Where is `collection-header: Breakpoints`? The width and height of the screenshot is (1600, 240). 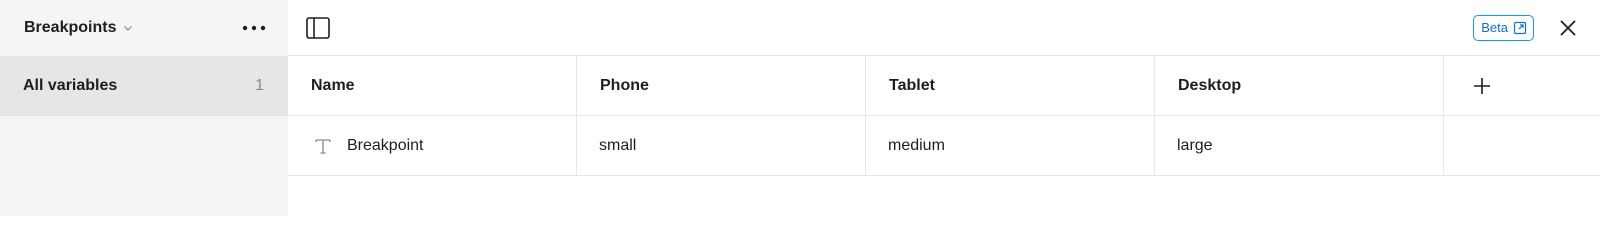
collection-header: Breakpoints is located at coordinates (144, 28).